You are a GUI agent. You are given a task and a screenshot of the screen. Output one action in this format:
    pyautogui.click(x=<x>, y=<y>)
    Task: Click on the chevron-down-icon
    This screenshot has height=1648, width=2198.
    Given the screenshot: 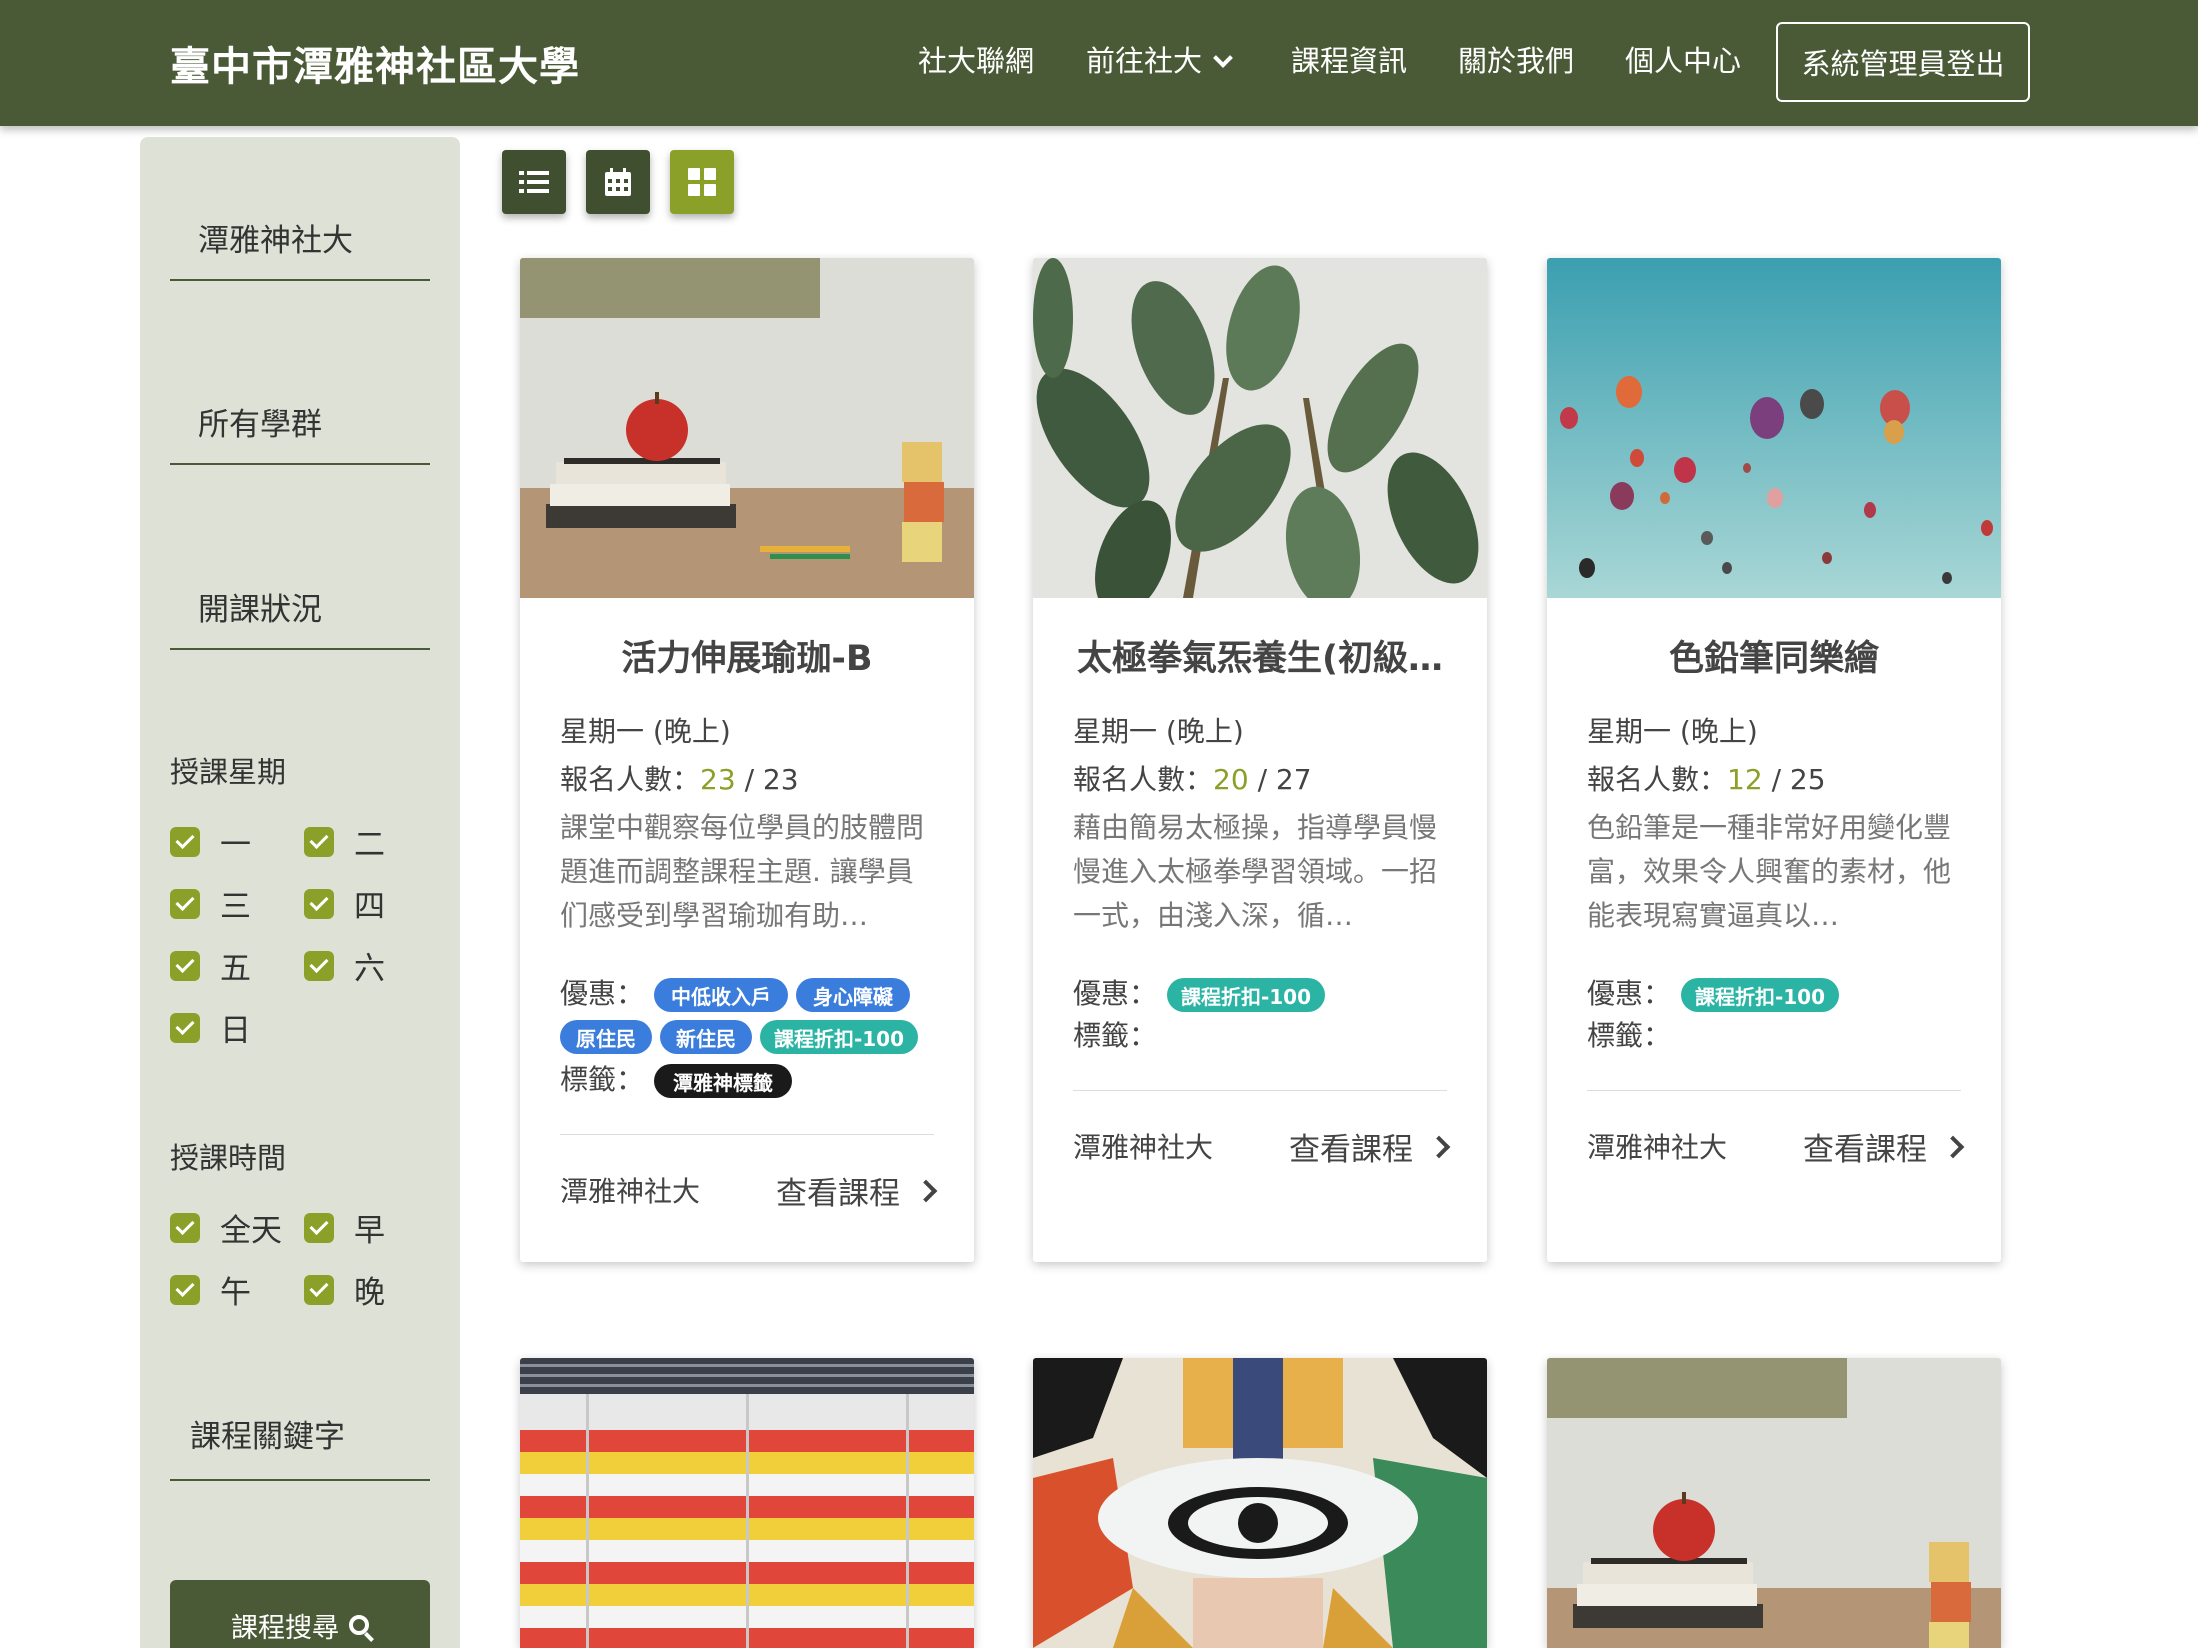 What is the action you would take?
    pyautogui.click(x=1223, y=58)
    